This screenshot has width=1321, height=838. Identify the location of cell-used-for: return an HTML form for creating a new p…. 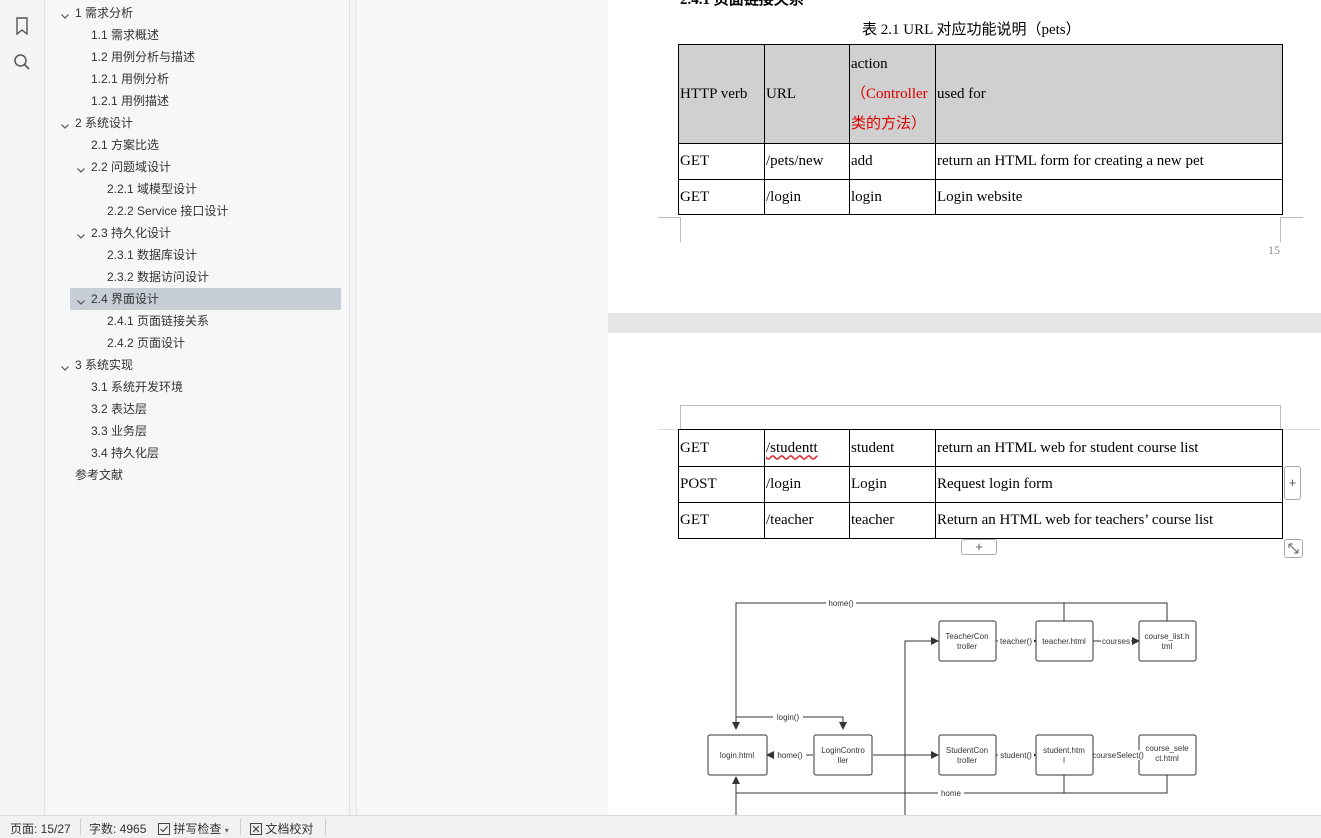
(1109, 161).